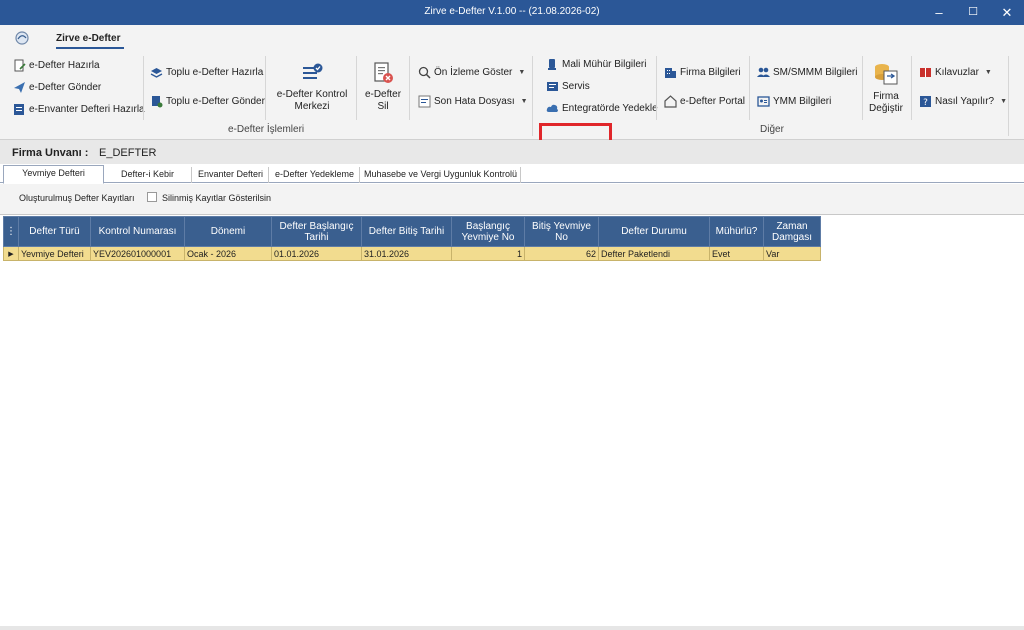 The height and width of the screenshot is (630, 1024). I want to click on edefter-hazirla-label: e-Defter Hazırla, so click(64, 65).